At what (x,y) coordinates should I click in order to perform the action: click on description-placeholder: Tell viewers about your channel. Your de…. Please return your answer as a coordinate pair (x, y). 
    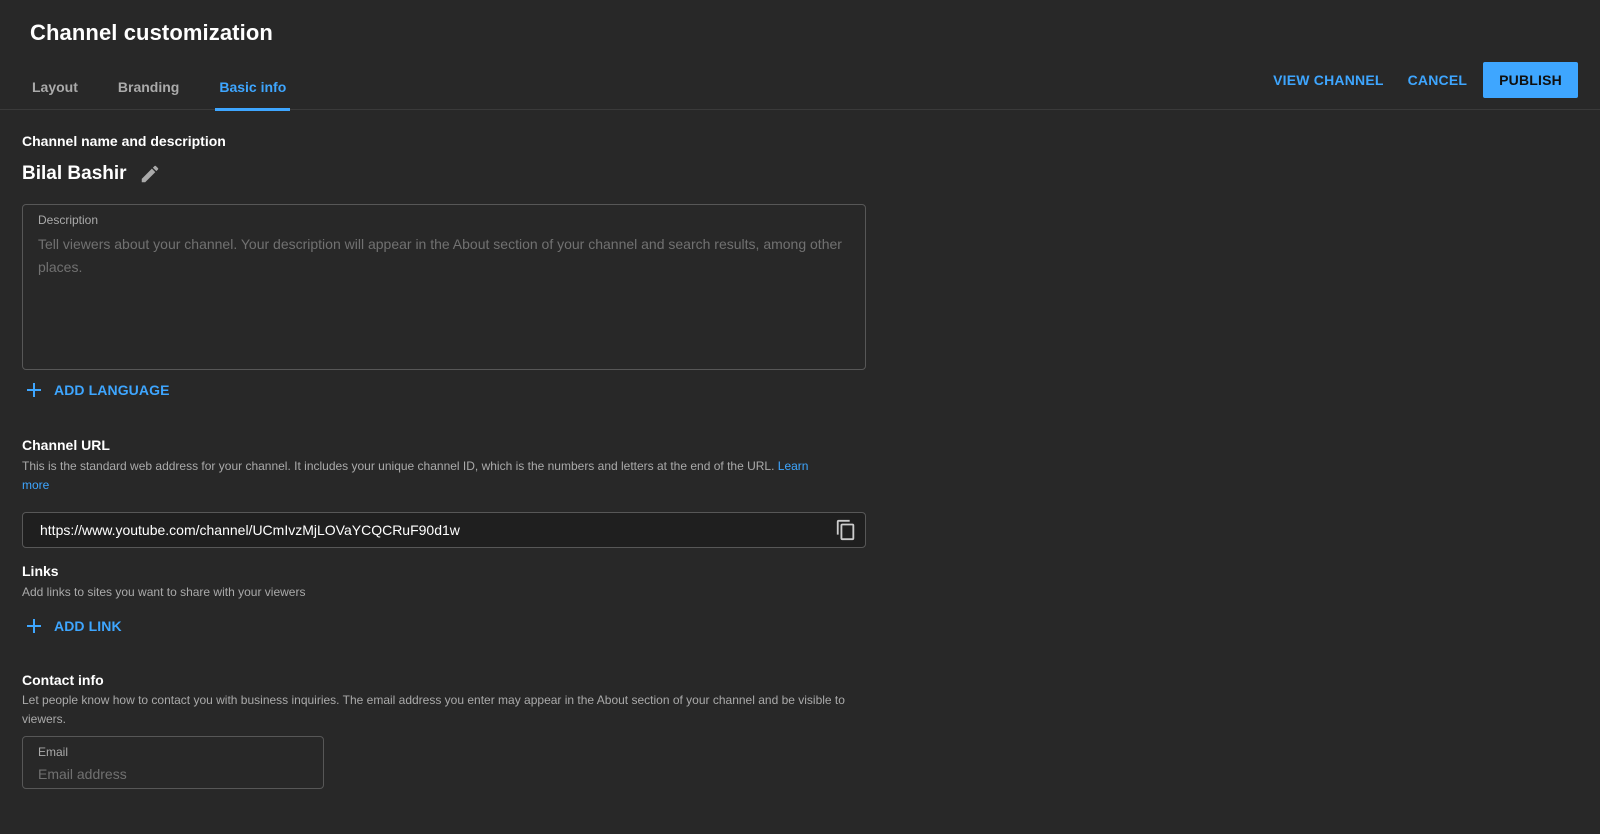
    Looking at the image, I should click on (440, 255).